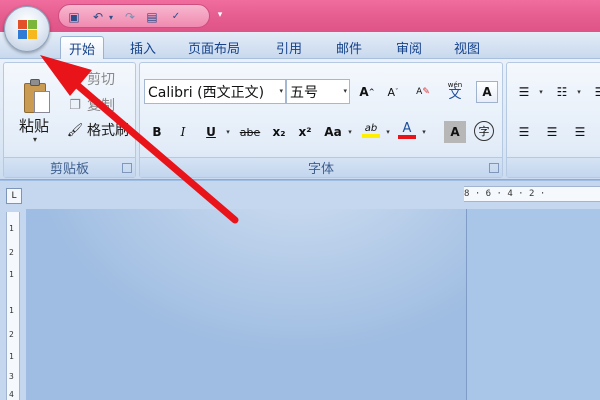 This screenshot has width=600, height=400. Describe the element at coordinates (98, 16) in the screenshot. I see `undo-icon: ↶` at that location.